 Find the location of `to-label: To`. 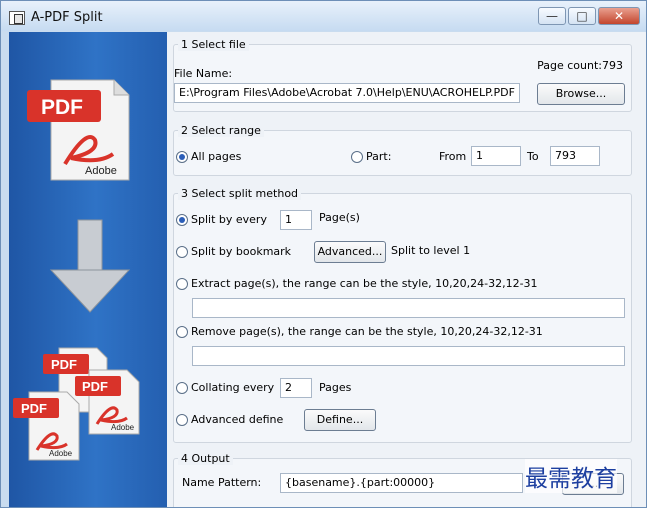

to-label: To is located at coordinates (533, 156).